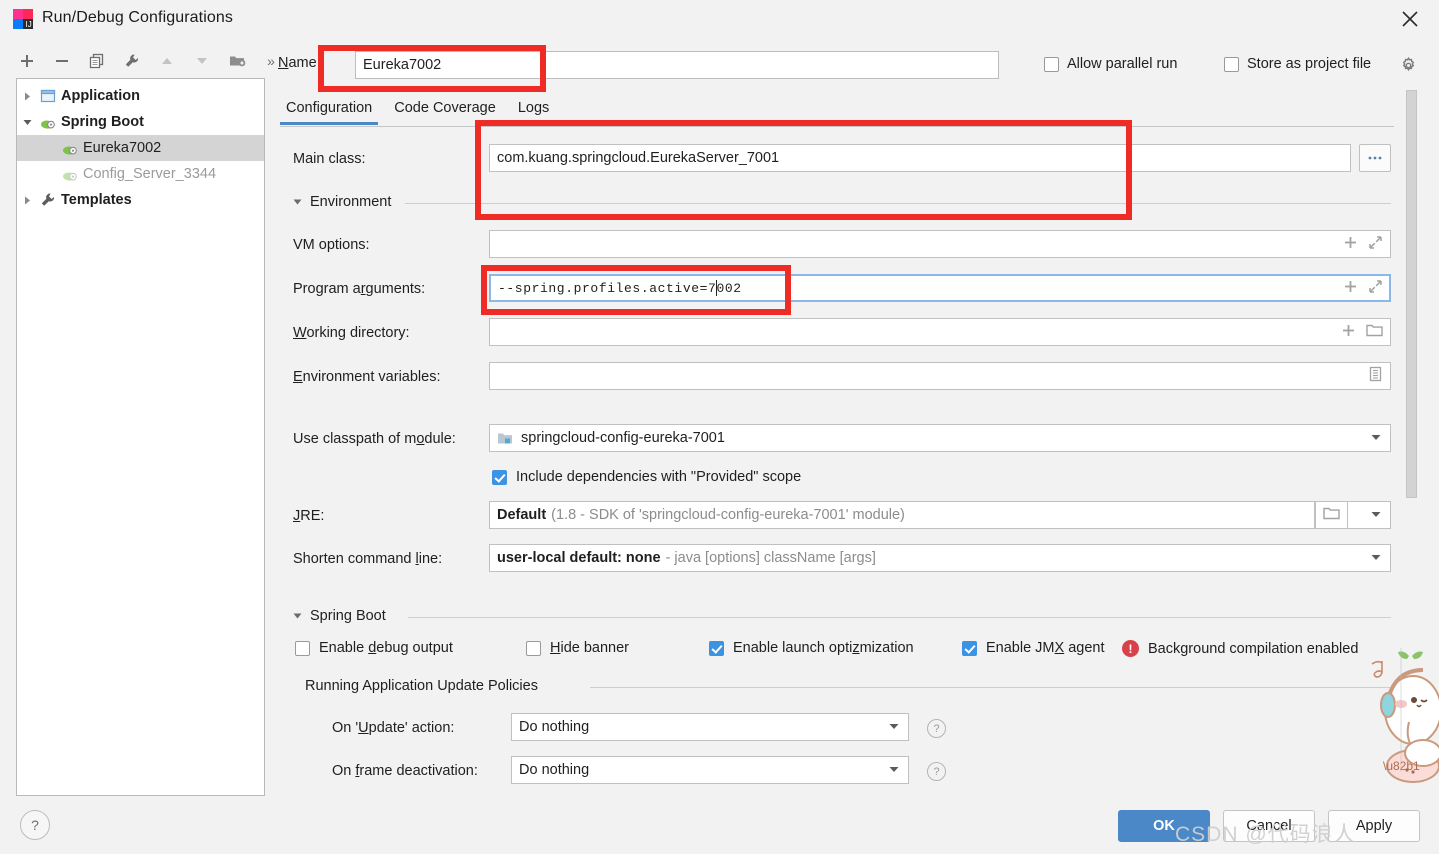 This screenshot has width=1439, height=854. I want to click on list-icon, so click(1375, 376).